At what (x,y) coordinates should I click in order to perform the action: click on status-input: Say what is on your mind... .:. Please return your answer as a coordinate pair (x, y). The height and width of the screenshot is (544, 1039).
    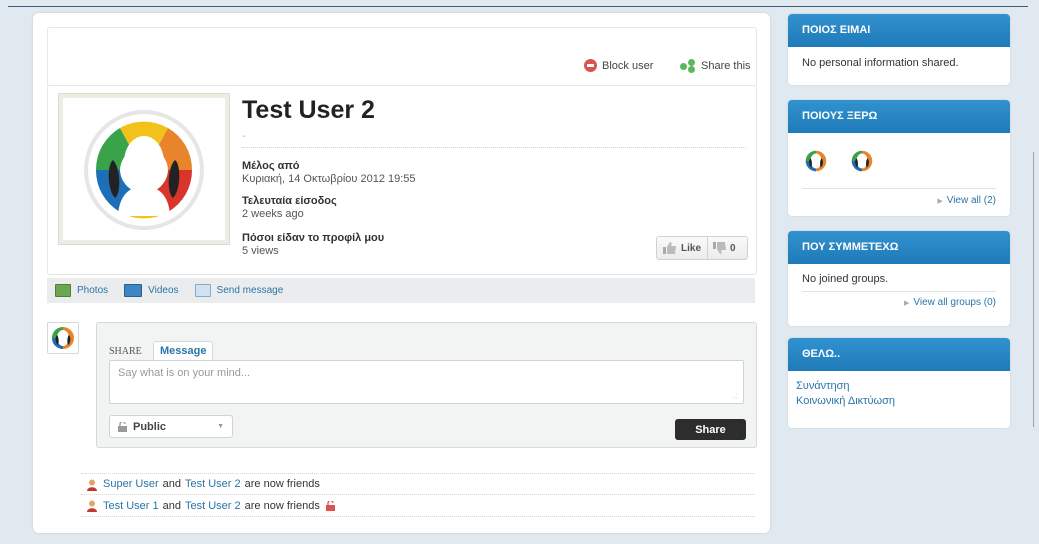
    Looking at the image, I should click on (426, 382).